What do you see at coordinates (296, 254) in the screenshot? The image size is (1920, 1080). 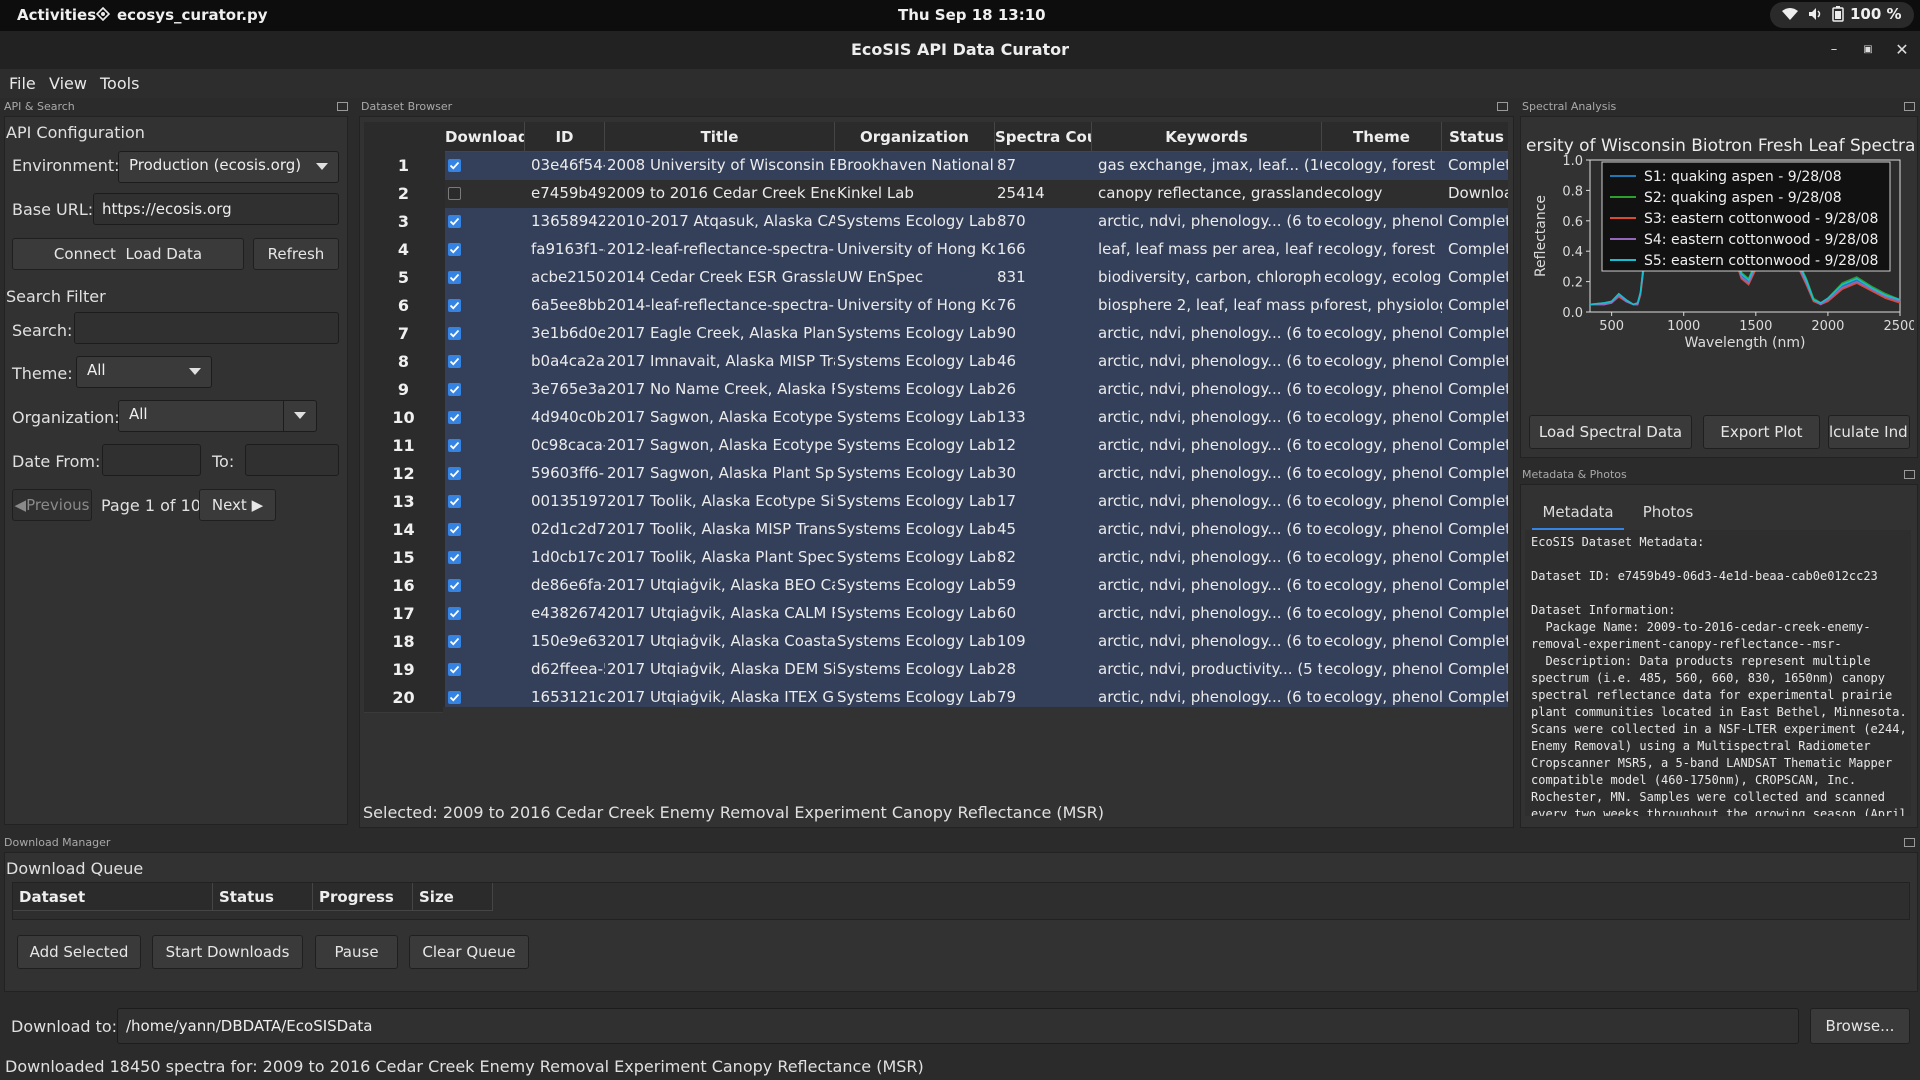 I see `refresh-button: Refresh` at bounding box center [296, 254].